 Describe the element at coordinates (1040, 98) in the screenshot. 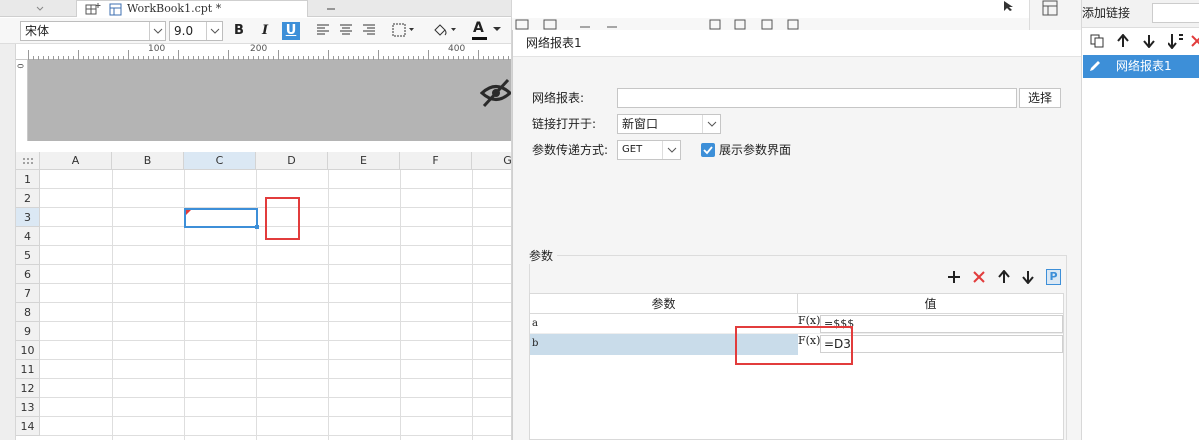

I see `select-button: 选择` at that location.